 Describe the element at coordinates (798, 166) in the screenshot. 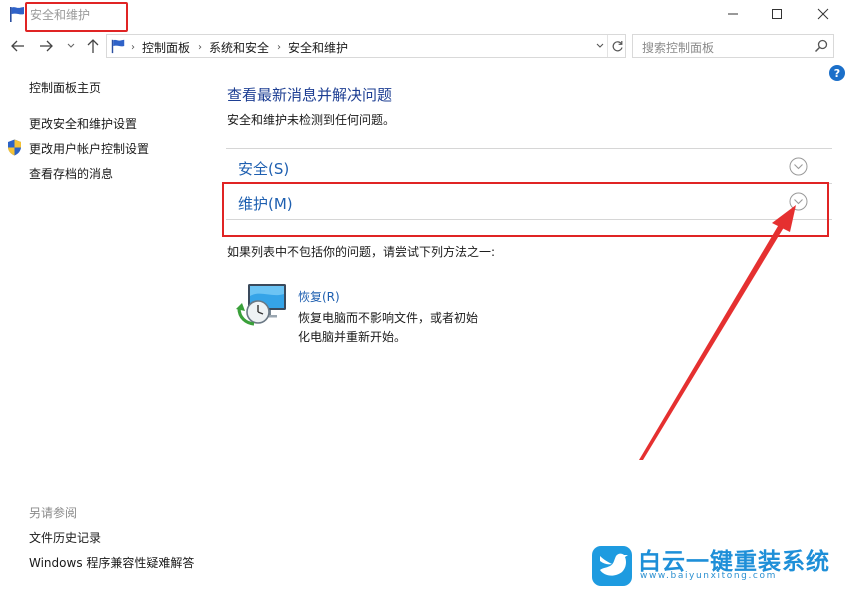

I see `expand-chevron-icon` at that location.